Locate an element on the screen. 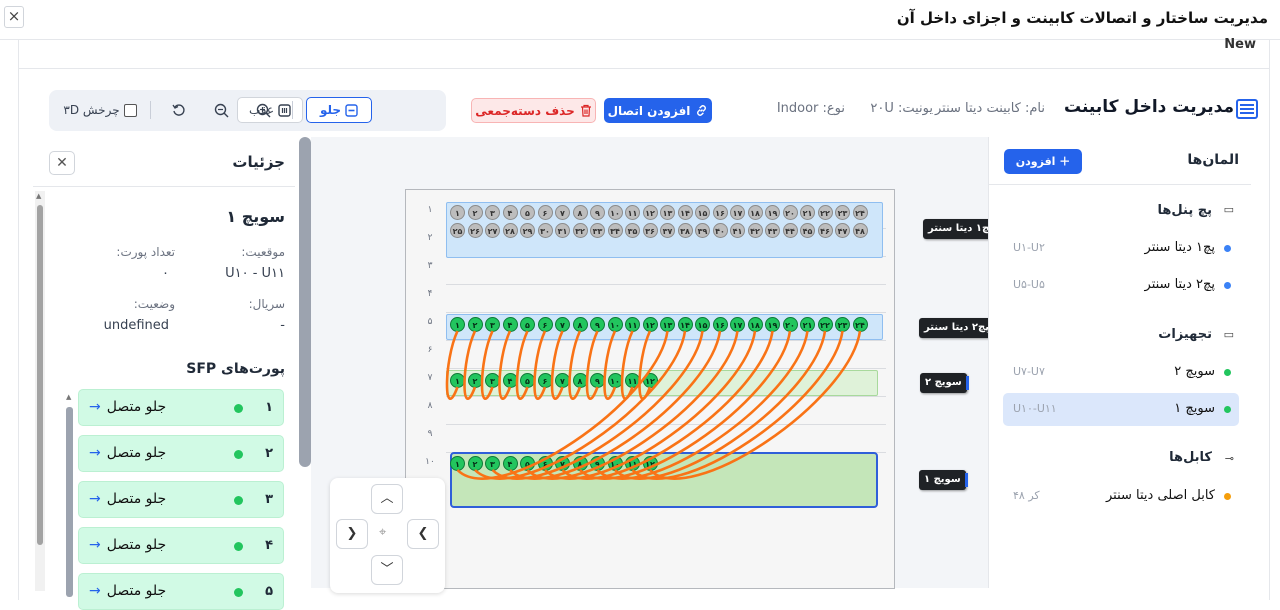  zoom-in-button is located at coordinates (263, 110).